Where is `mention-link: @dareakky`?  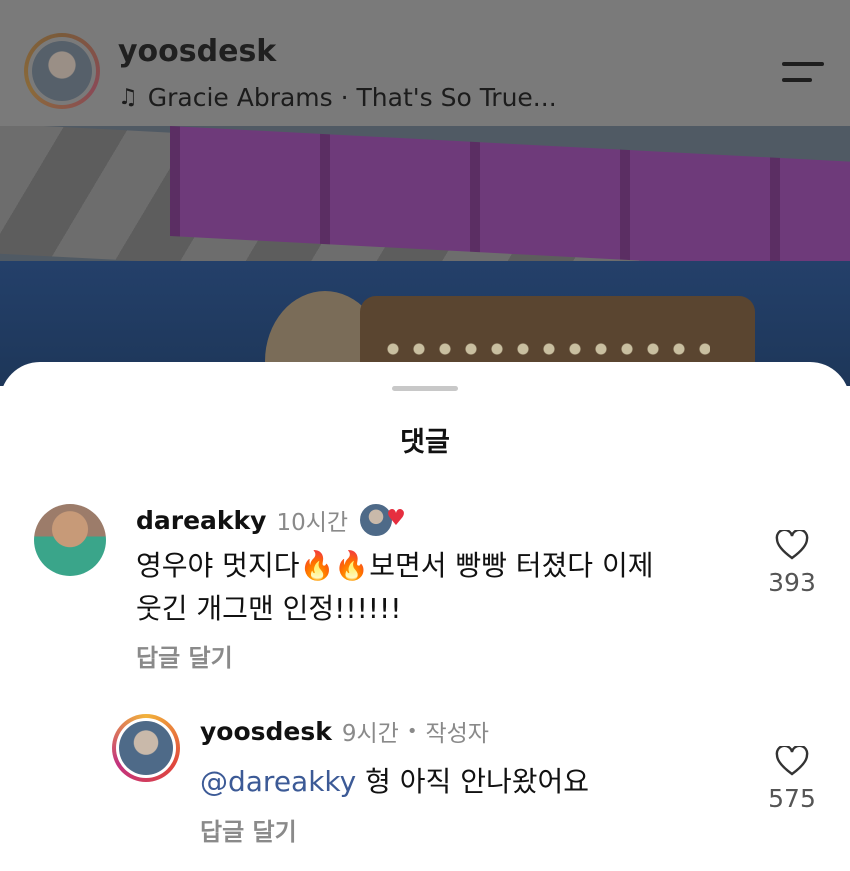 mention-link: @dareakky is located at coordinates (278, 781).